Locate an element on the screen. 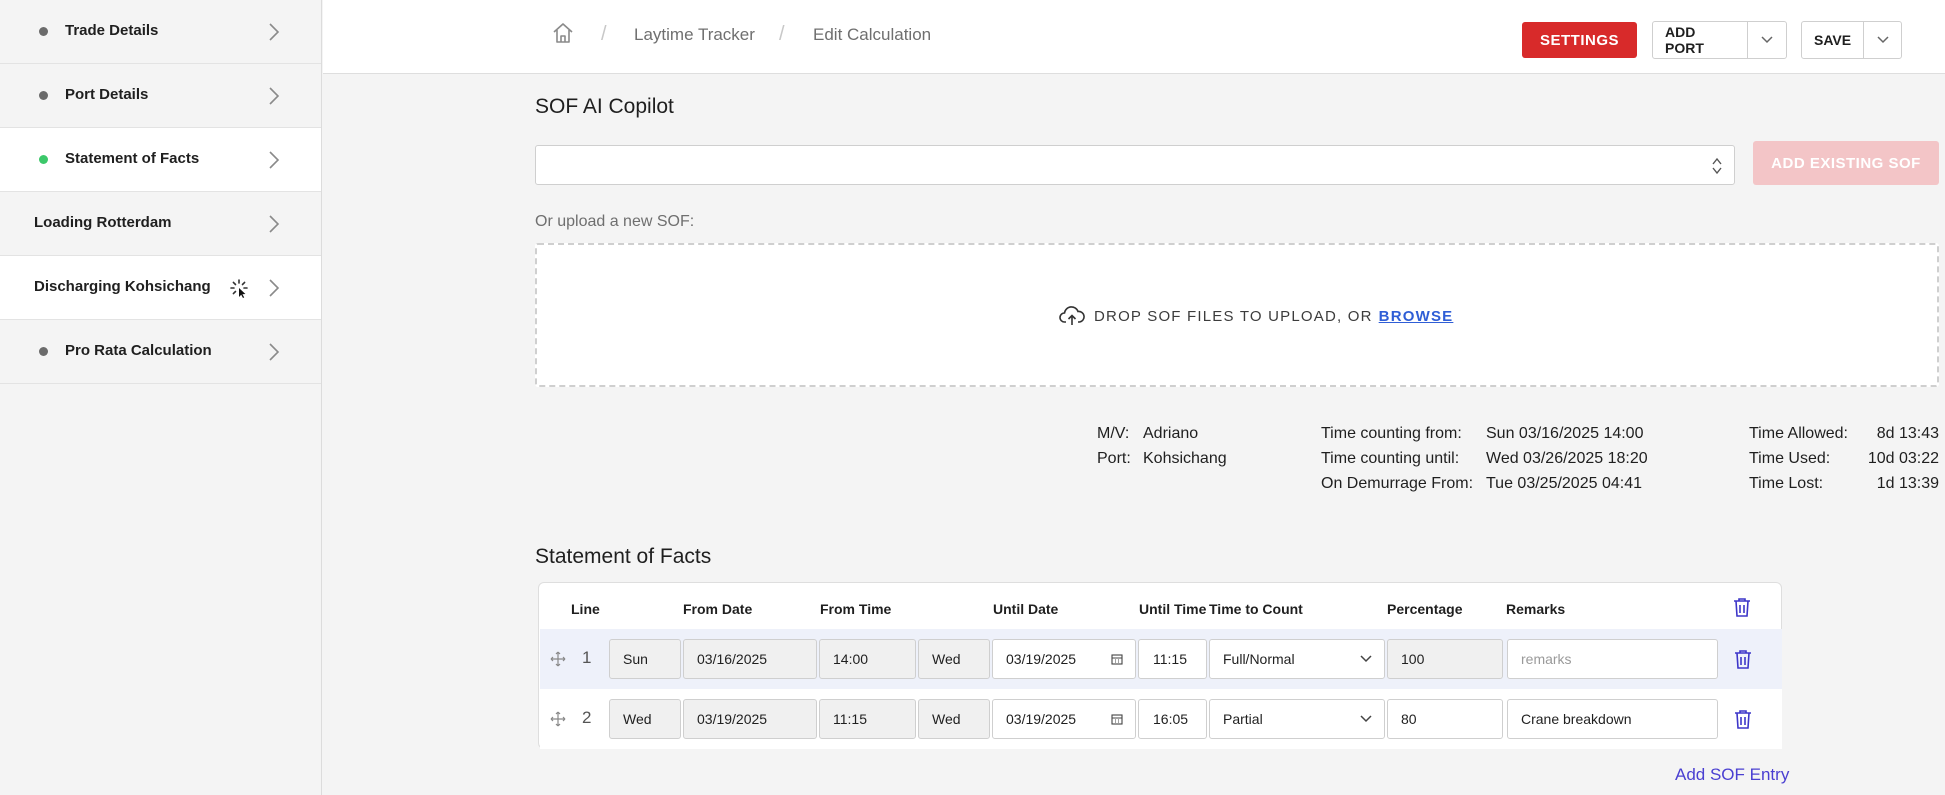 The height and width of the screenshot is (795, 1945). time-to-count-select: Partial is located at coordinates (1297, 719).